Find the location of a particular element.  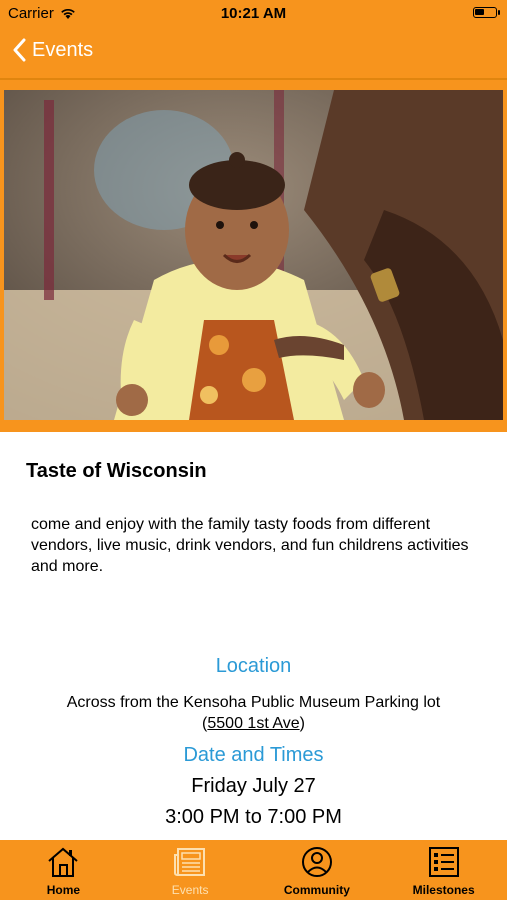

event-date: Friday July 27 is located at coordinates (253, 786).